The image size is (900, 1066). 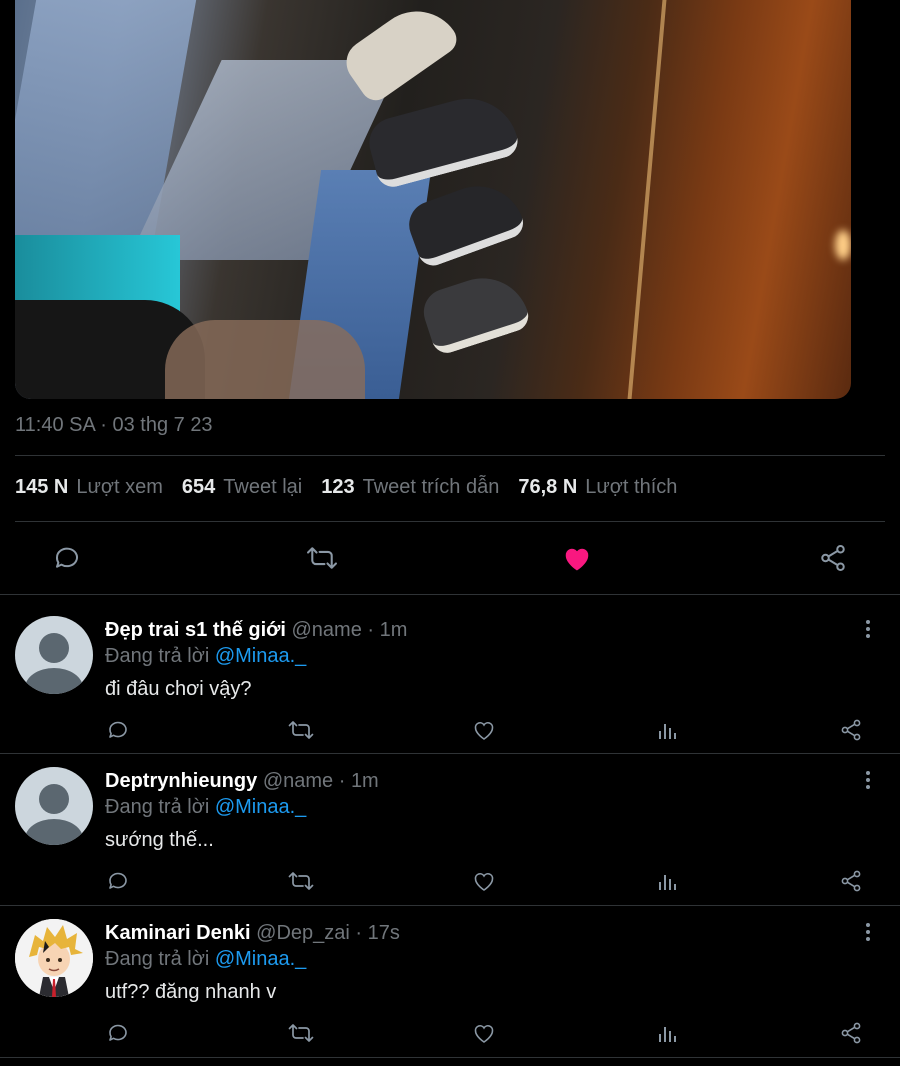 What do you see at coordinates (54, 958) in the screenshot?
I see `anime-avatar` at bounding box center [54, 958].